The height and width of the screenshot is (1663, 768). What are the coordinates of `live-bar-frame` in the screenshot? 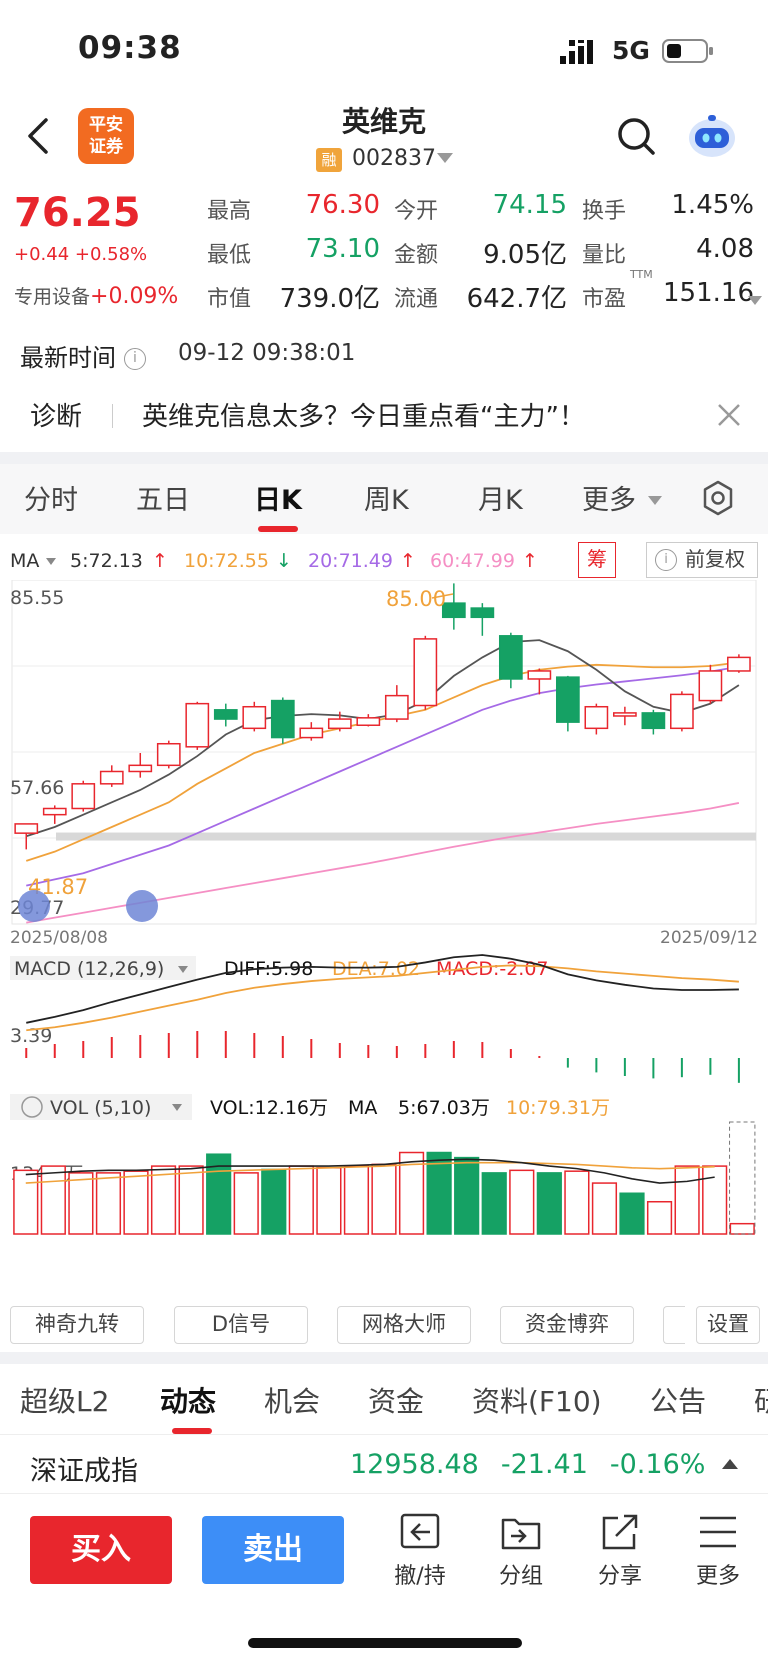 It's located at (742, 1178).